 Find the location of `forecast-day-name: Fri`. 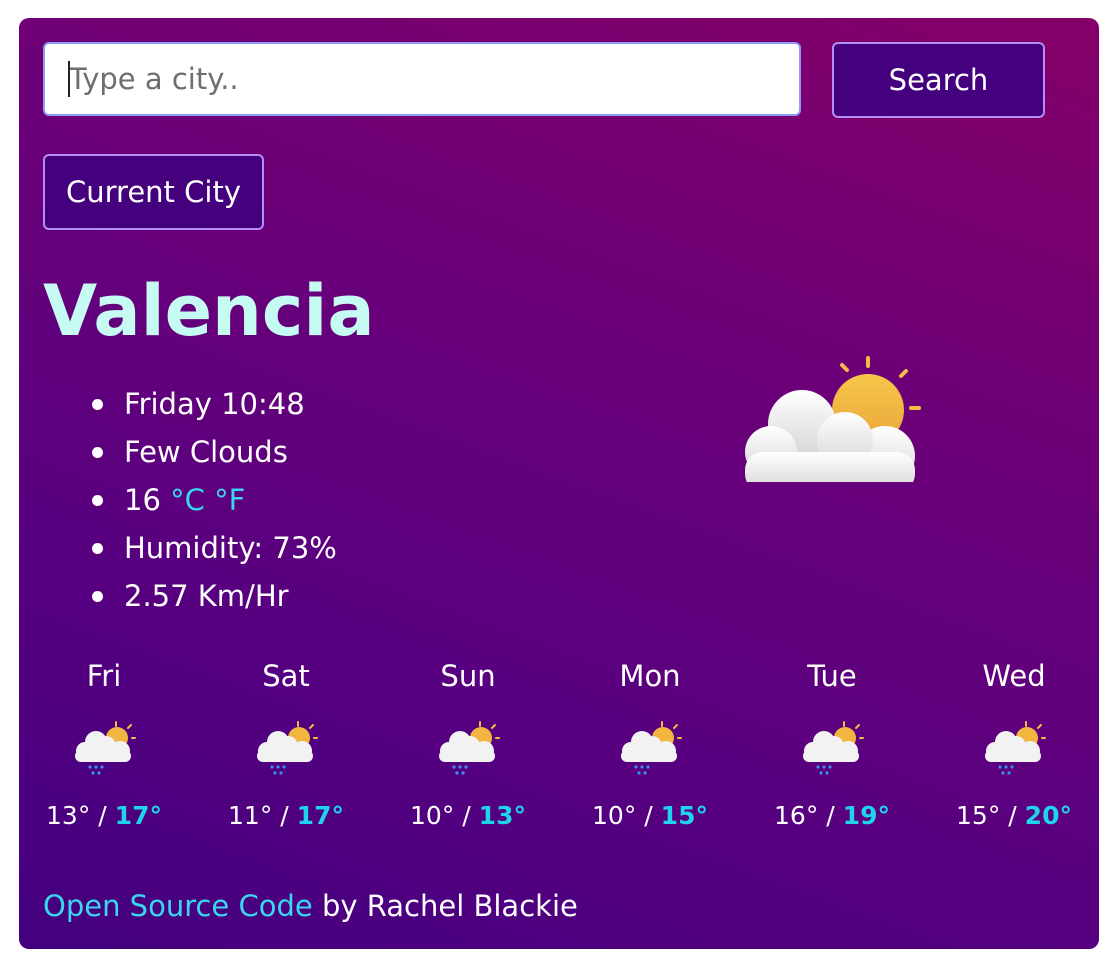

forecast-day-name: Fri is located at coordinates (104, 676).